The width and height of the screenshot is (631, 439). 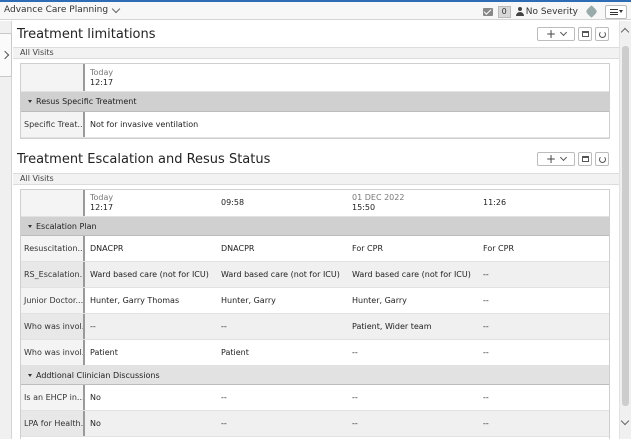 I want to click on table-row: Is an EHCP in... No -- -- --, so click(x=315, y=398).